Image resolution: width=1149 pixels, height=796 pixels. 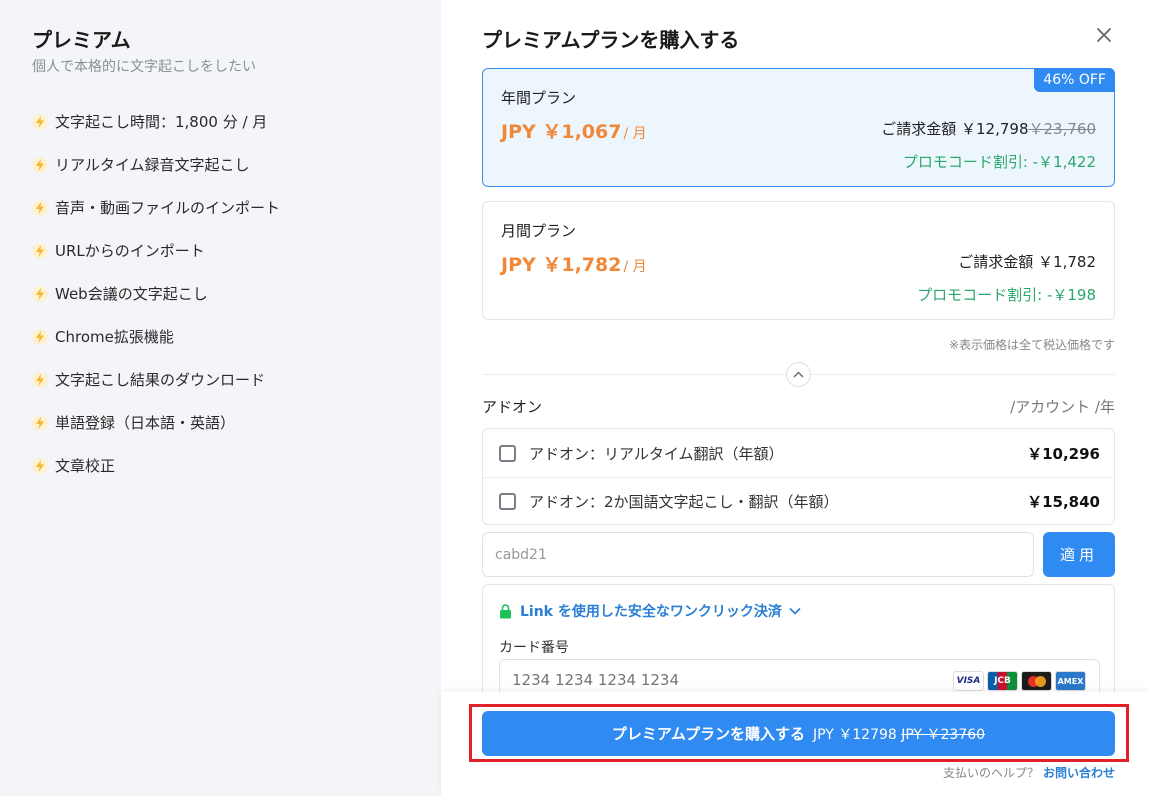 What do you see at coordinates (236, 250) in the screenshot?
I see `feature-item: URLからのインポート` at bounding box center [236, 250].